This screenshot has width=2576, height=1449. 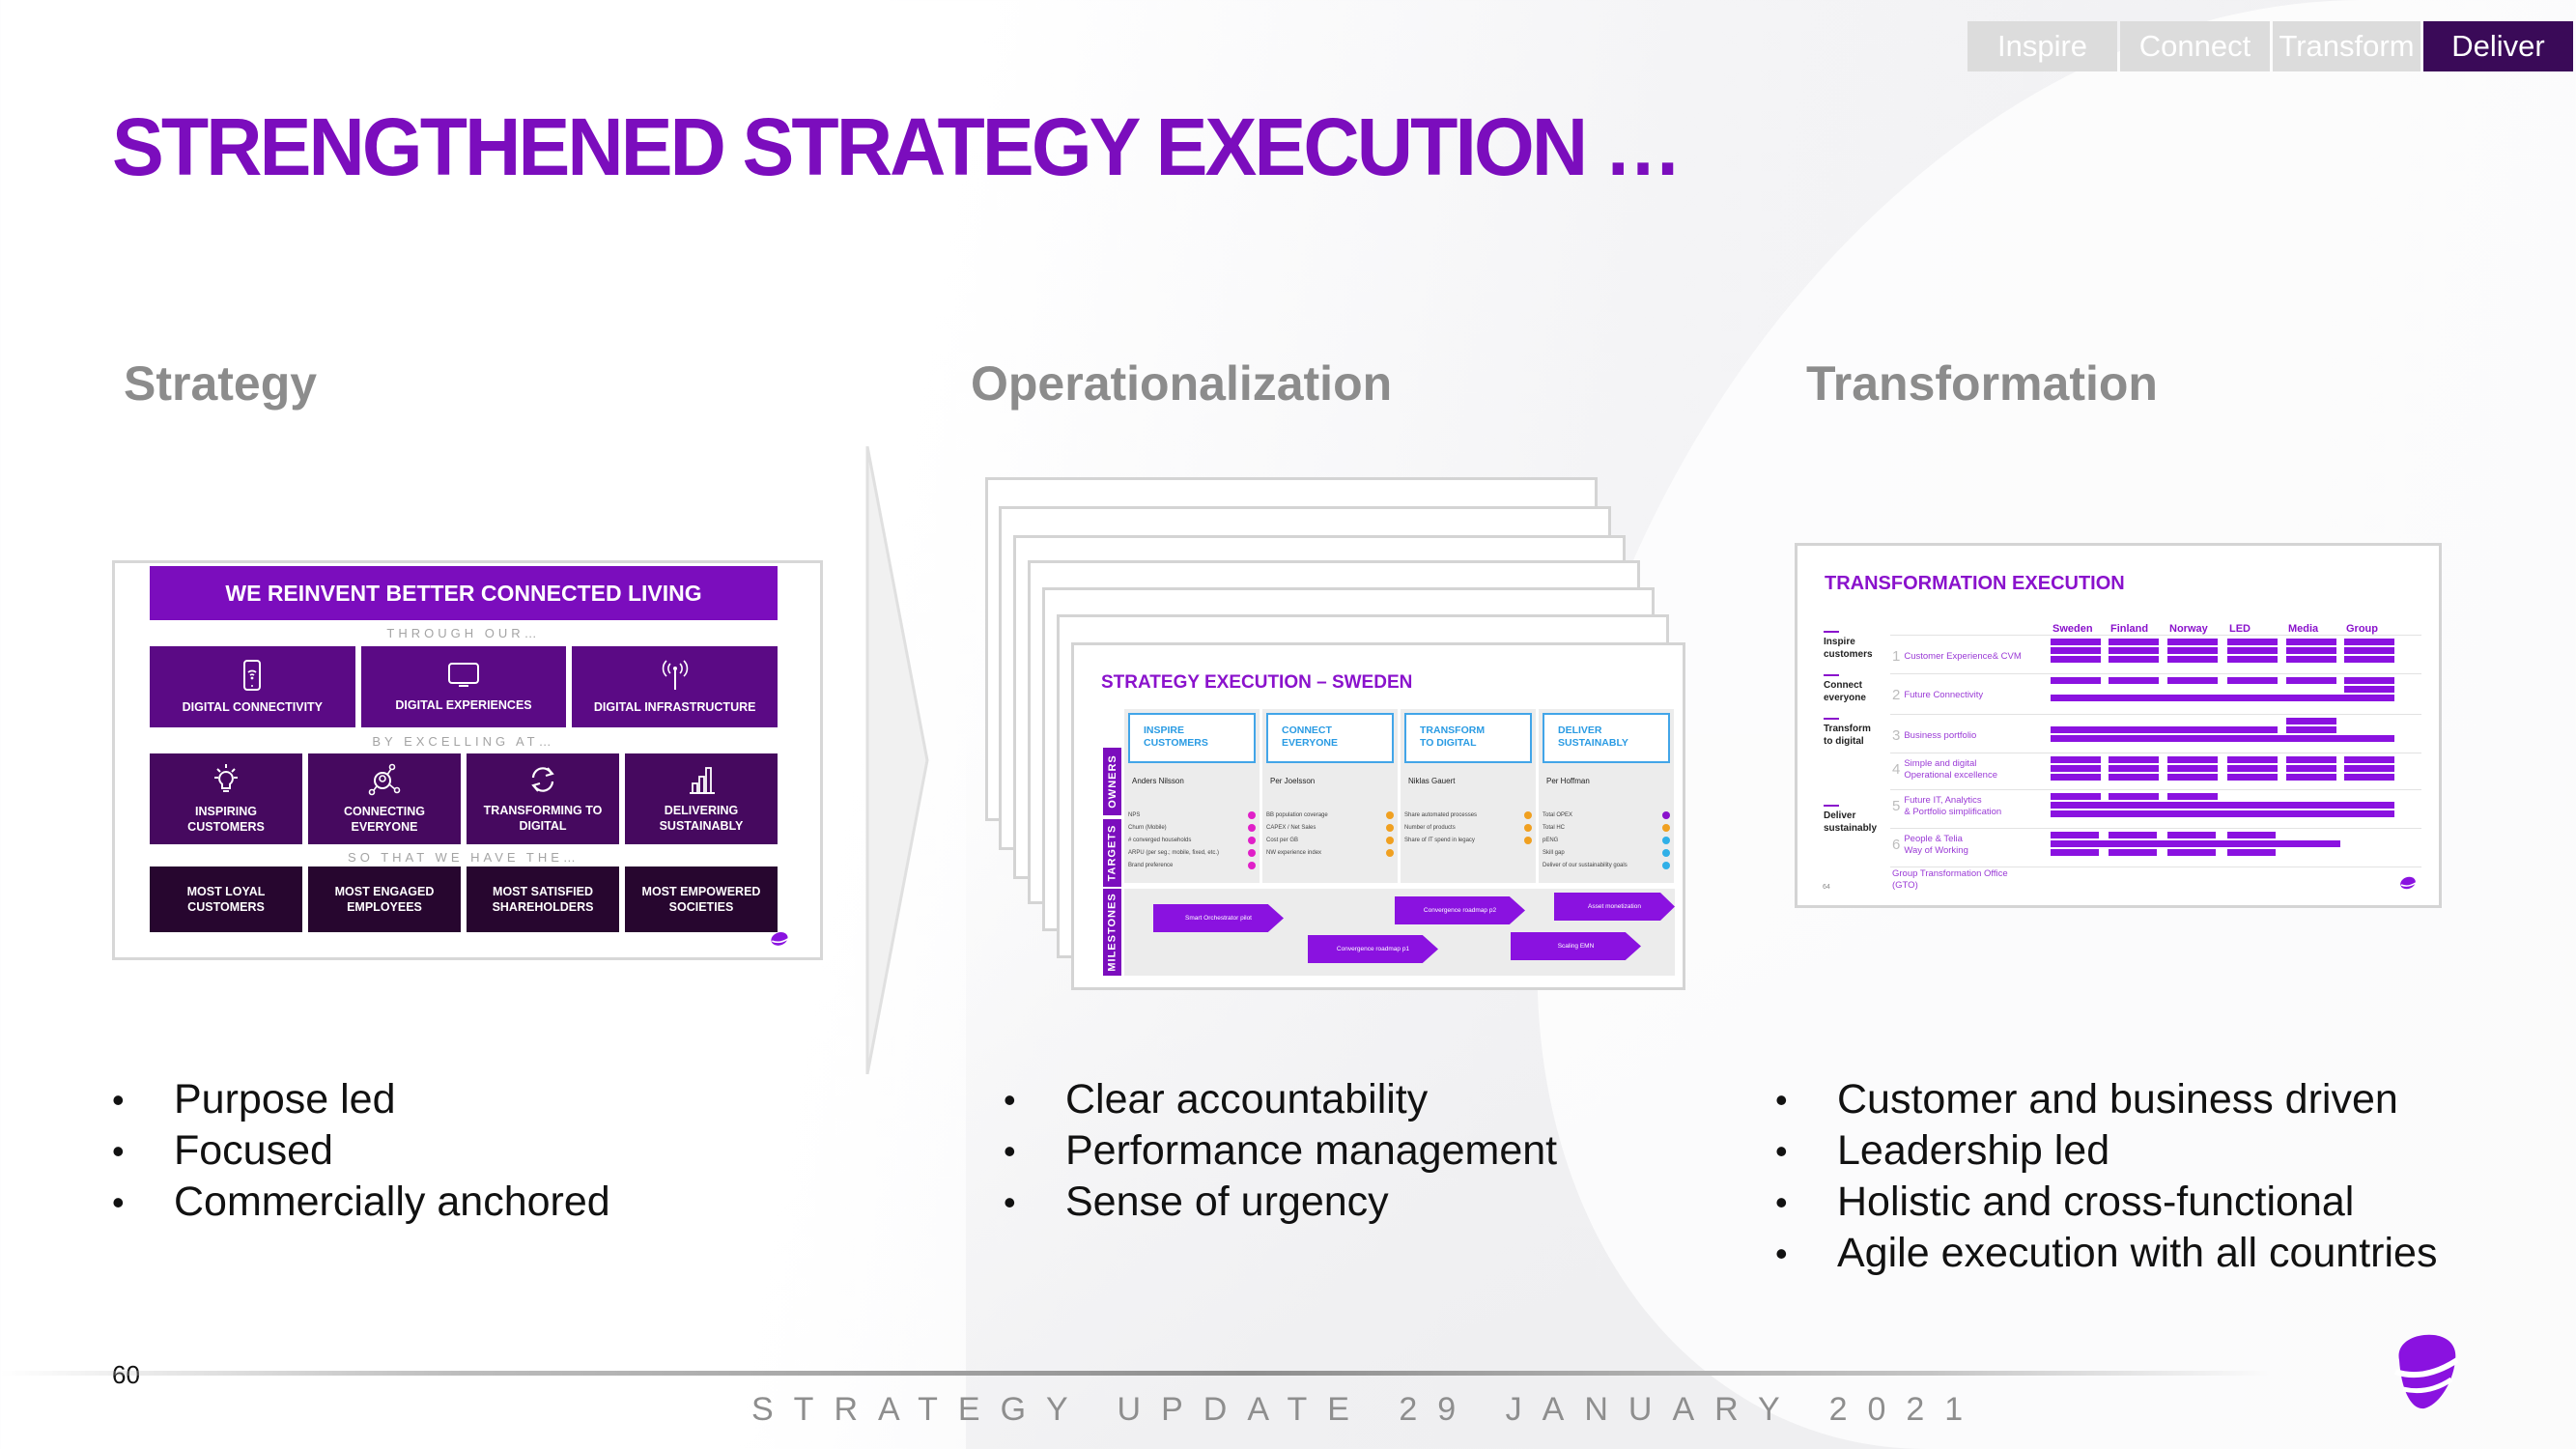 I want to click on tab-deliver: Deliver, so click(x=2498, y=46).